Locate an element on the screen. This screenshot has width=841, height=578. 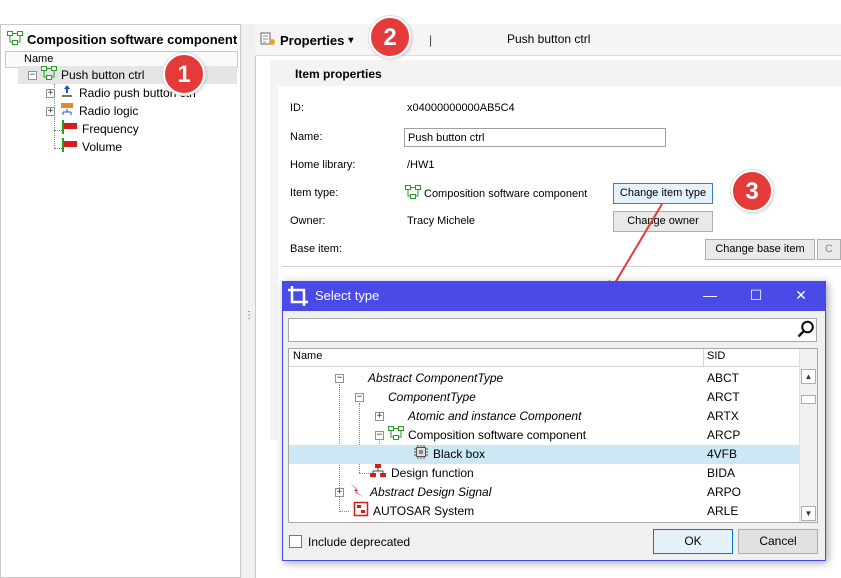
row-name: ComponentType is located at coordinates (432, 397).